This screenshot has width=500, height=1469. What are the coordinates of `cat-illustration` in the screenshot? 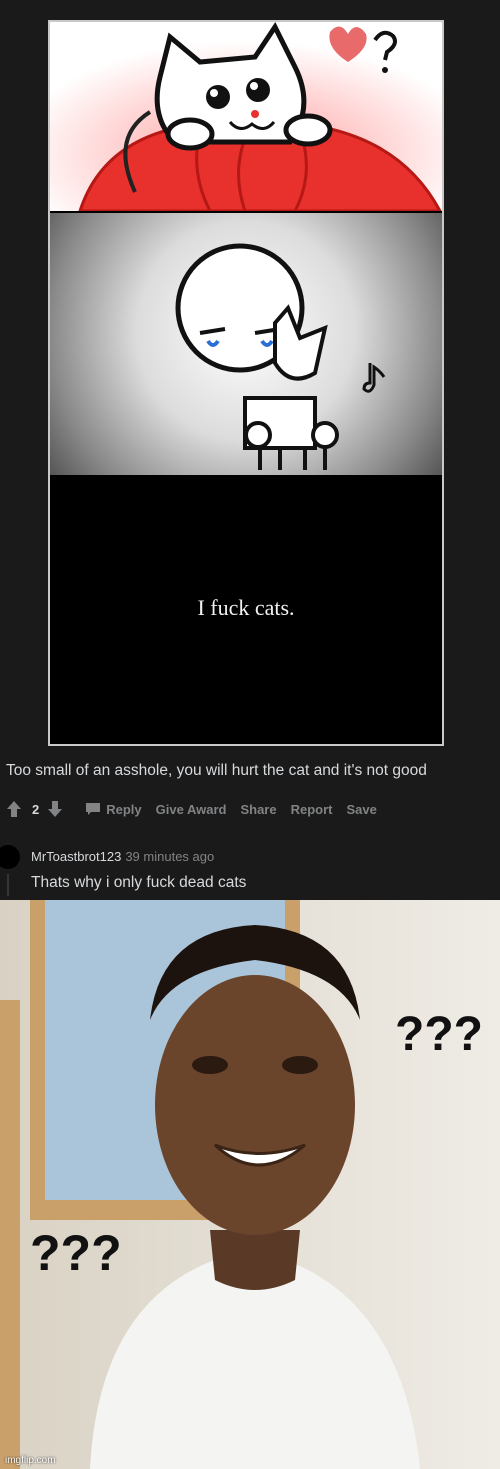 It's located at (246, 116).